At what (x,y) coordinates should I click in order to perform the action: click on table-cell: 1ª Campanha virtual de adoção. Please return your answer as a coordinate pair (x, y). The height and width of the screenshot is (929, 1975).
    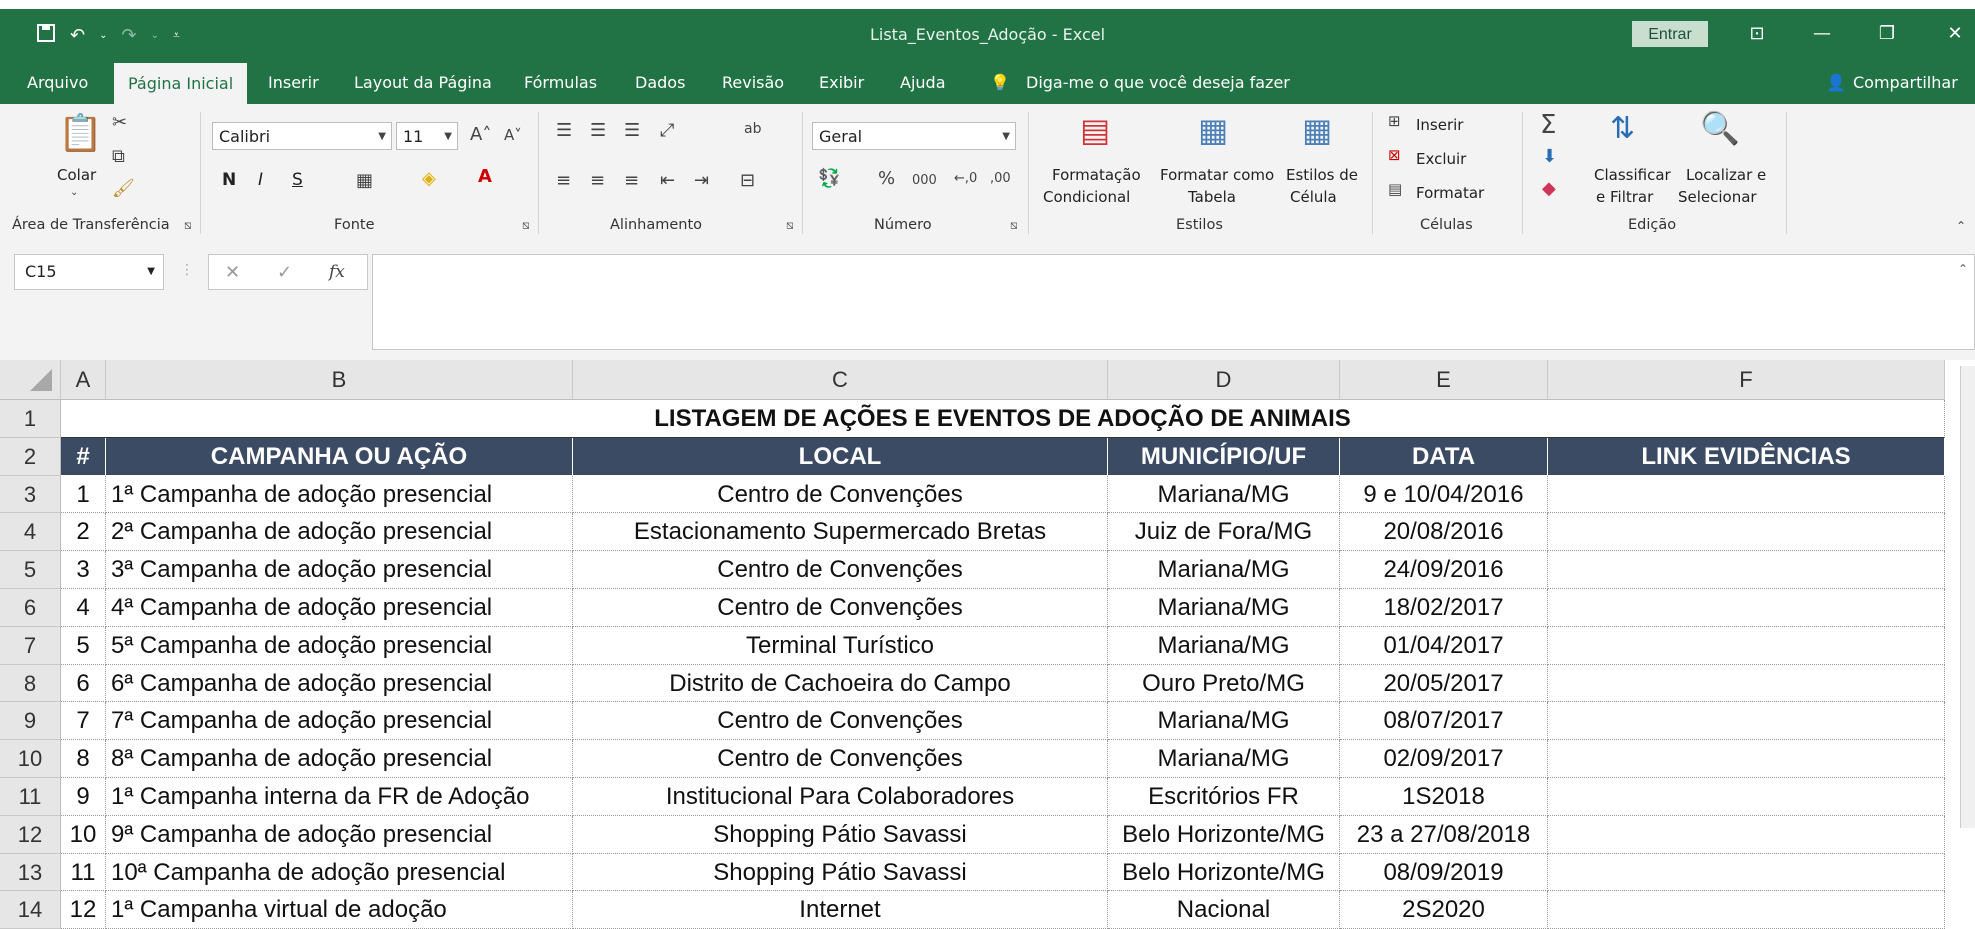
    Looking at the image, I should click on (339, 910).